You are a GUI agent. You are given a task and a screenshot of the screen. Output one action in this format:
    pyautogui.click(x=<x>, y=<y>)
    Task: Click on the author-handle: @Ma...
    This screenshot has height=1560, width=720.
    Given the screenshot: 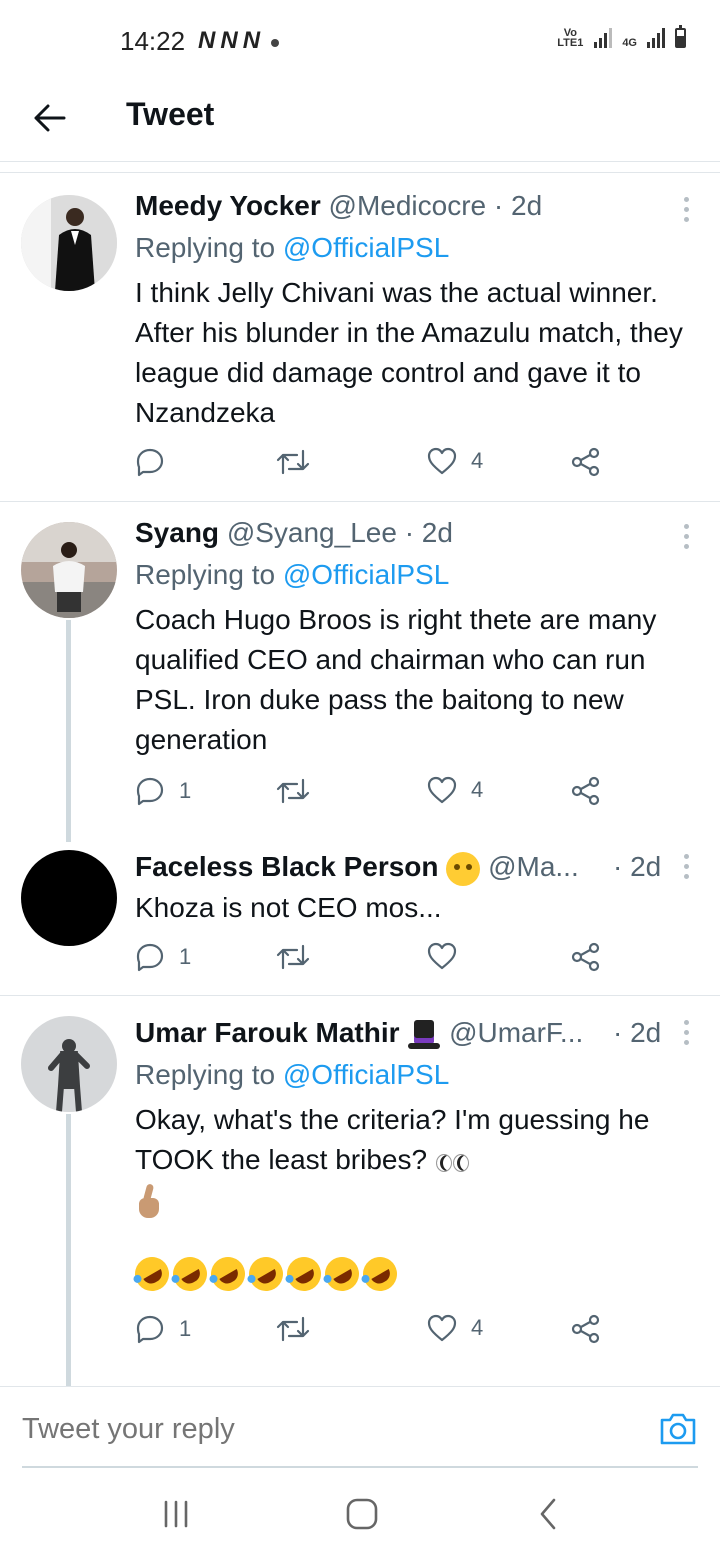 What is the action you would take?
    pyautogui.click(x=533, y=866)
    